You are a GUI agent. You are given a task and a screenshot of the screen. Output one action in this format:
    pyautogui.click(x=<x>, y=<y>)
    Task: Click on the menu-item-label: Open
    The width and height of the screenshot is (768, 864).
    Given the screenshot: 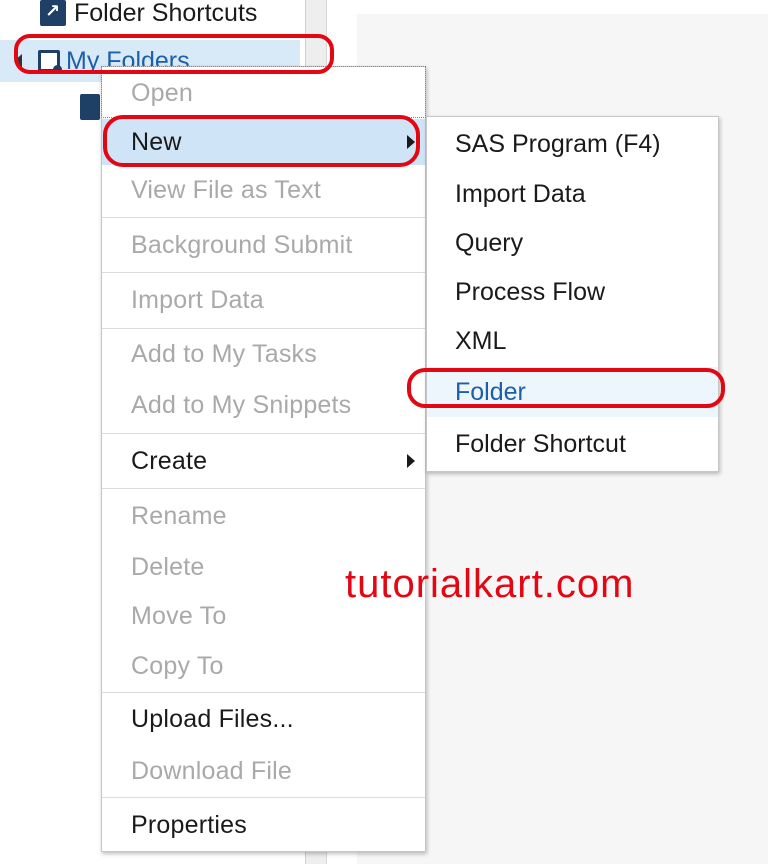 What is the action you would take?
    pyautogui.click(x=162, y=92)
    